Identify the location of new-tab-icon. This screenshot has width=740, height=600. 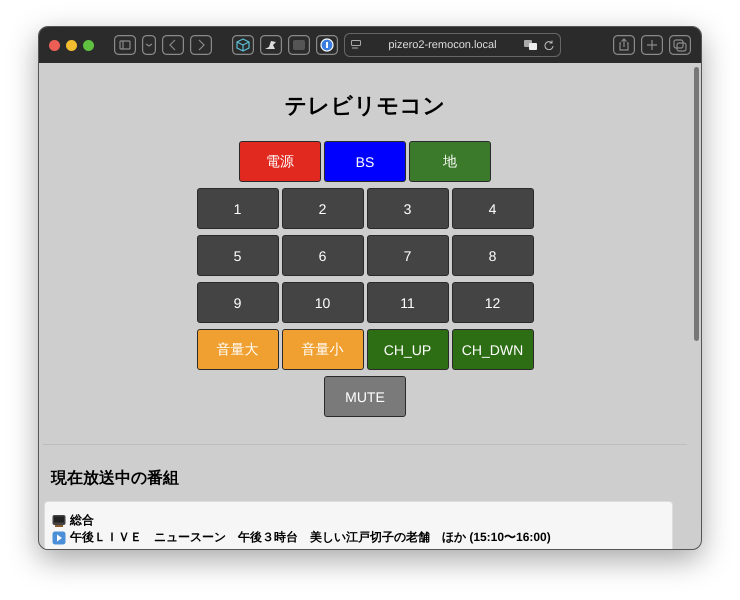
(652, 45).